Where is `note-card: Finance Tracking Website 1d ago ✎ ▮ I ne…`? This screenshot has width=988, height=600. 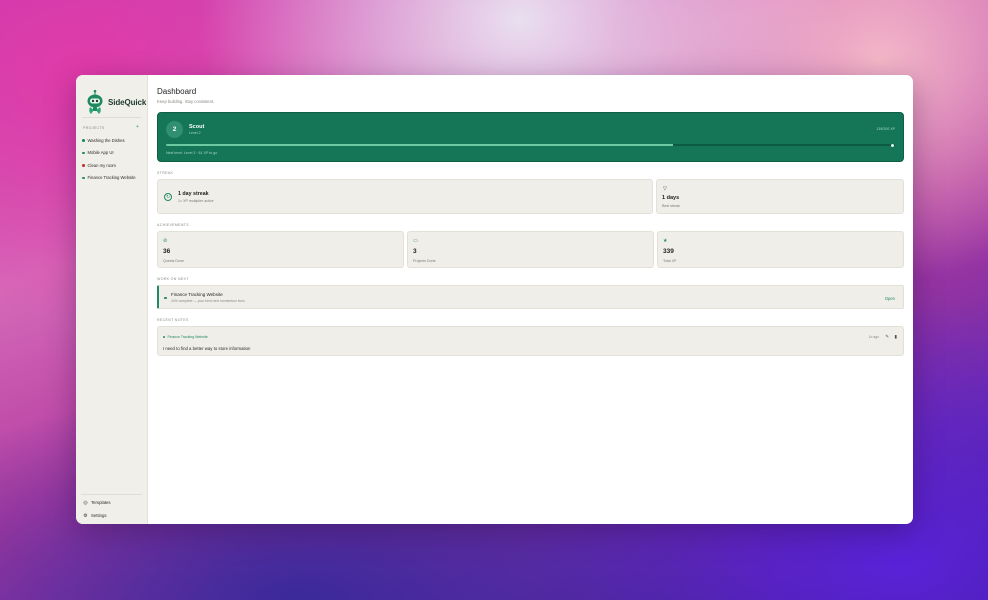 note-card: Finance Tracking Website 1d ago ✎ ▮ I ne… is located at coordinates (530, 341).